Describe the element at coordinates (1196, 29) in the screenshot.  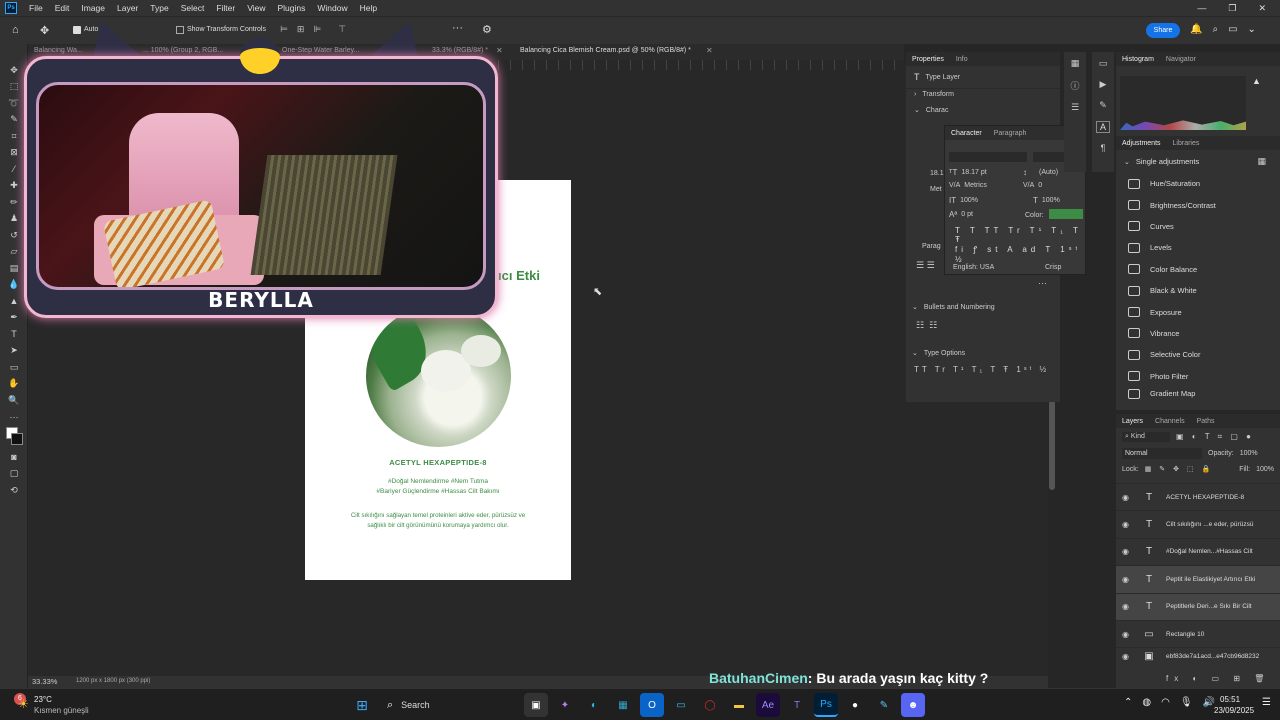
I see `notifications-bell-icon: 🔔` at that location.